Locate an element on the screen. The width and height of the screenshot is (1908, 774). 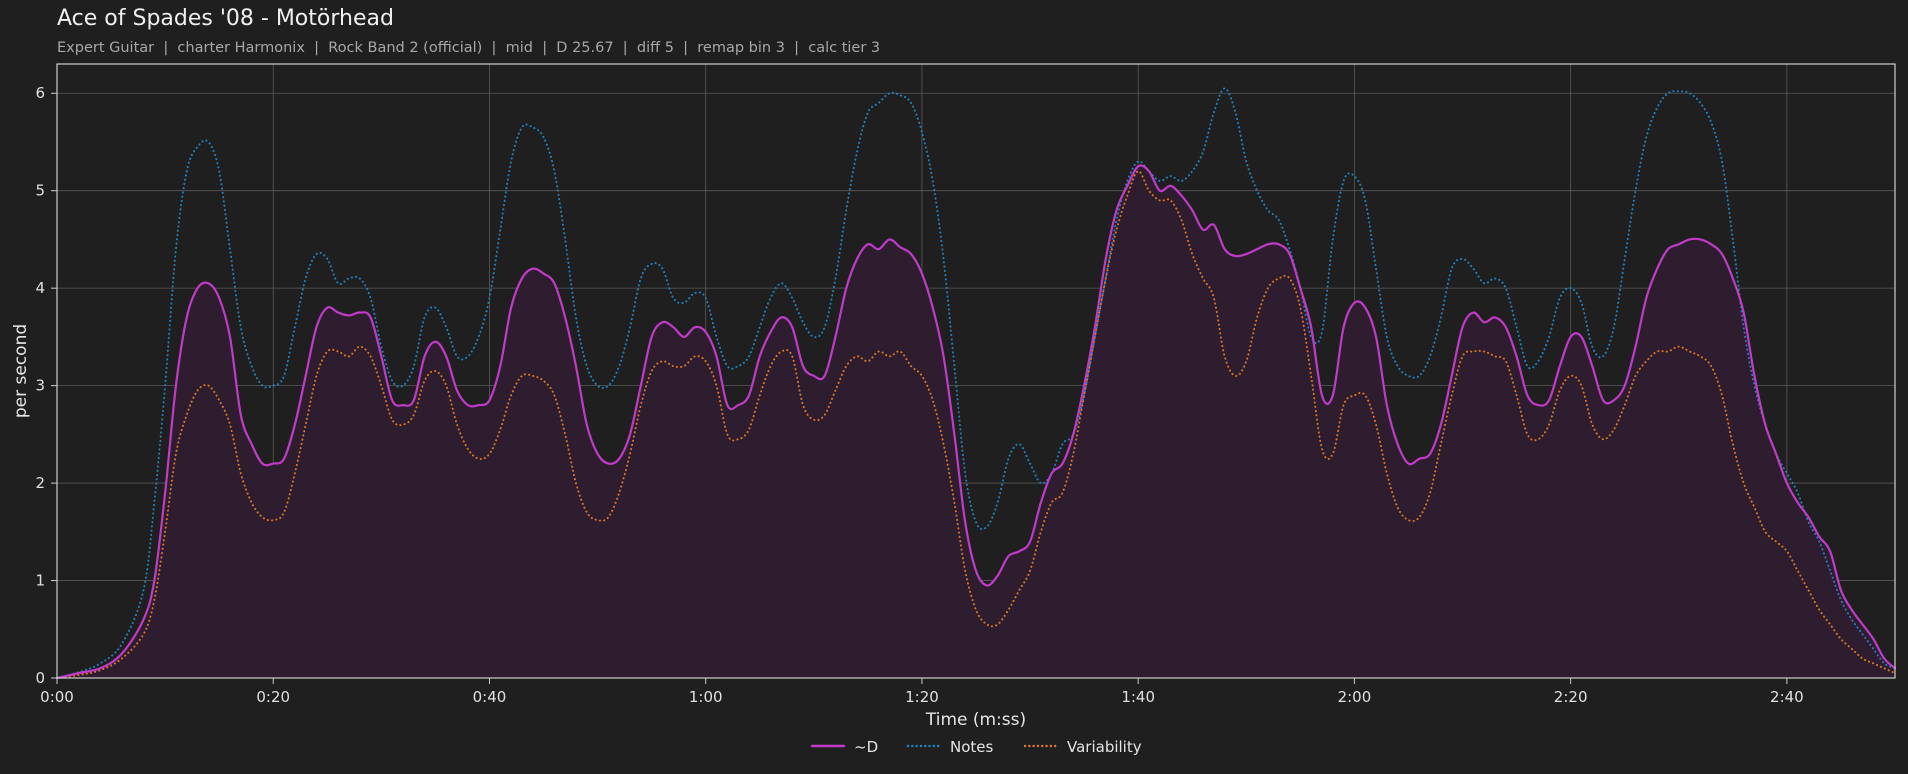
x-tick-label: 0:40 is located at coordinates (490, 697).